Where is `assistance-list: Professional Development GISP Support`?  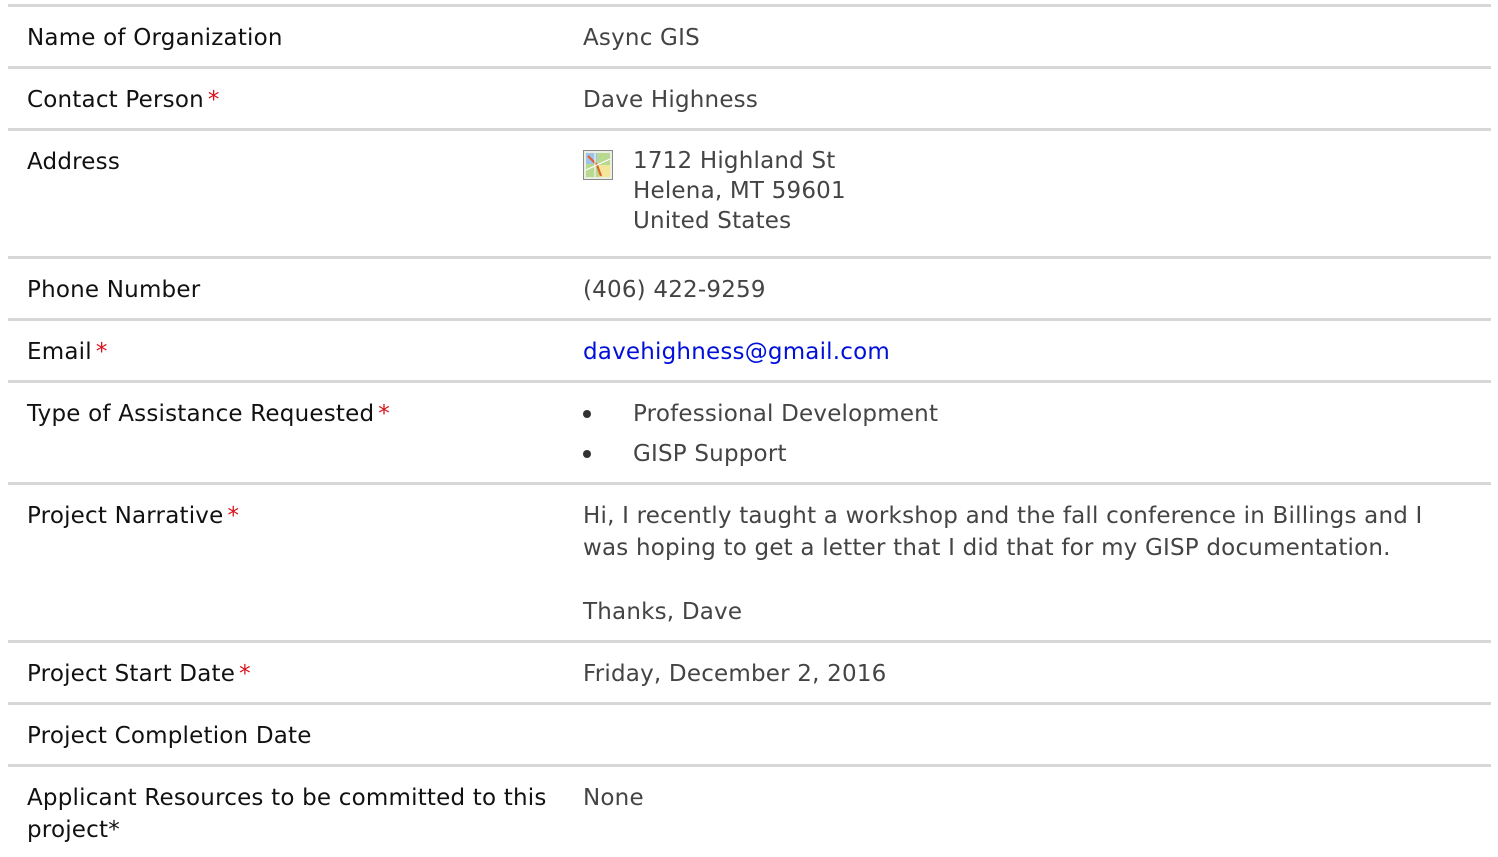 assistance-list: Professional Development GISP Support is located at coordinates (1037, 434).